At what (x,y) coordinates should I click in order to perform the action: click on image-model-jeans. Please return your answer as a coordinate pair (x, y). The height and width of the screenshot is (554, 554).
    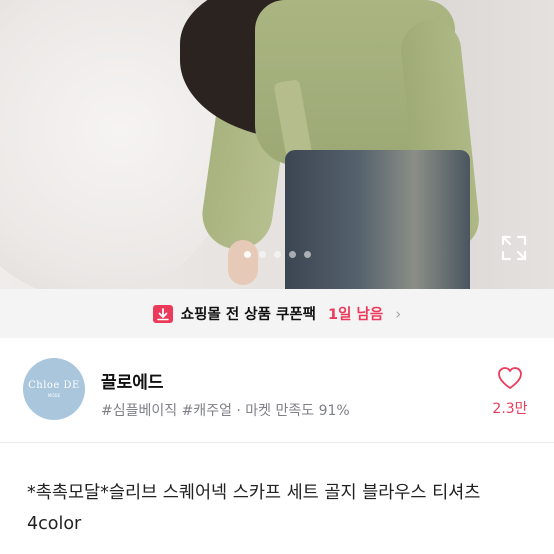
    Looking at the image, I should click on (377, 219).